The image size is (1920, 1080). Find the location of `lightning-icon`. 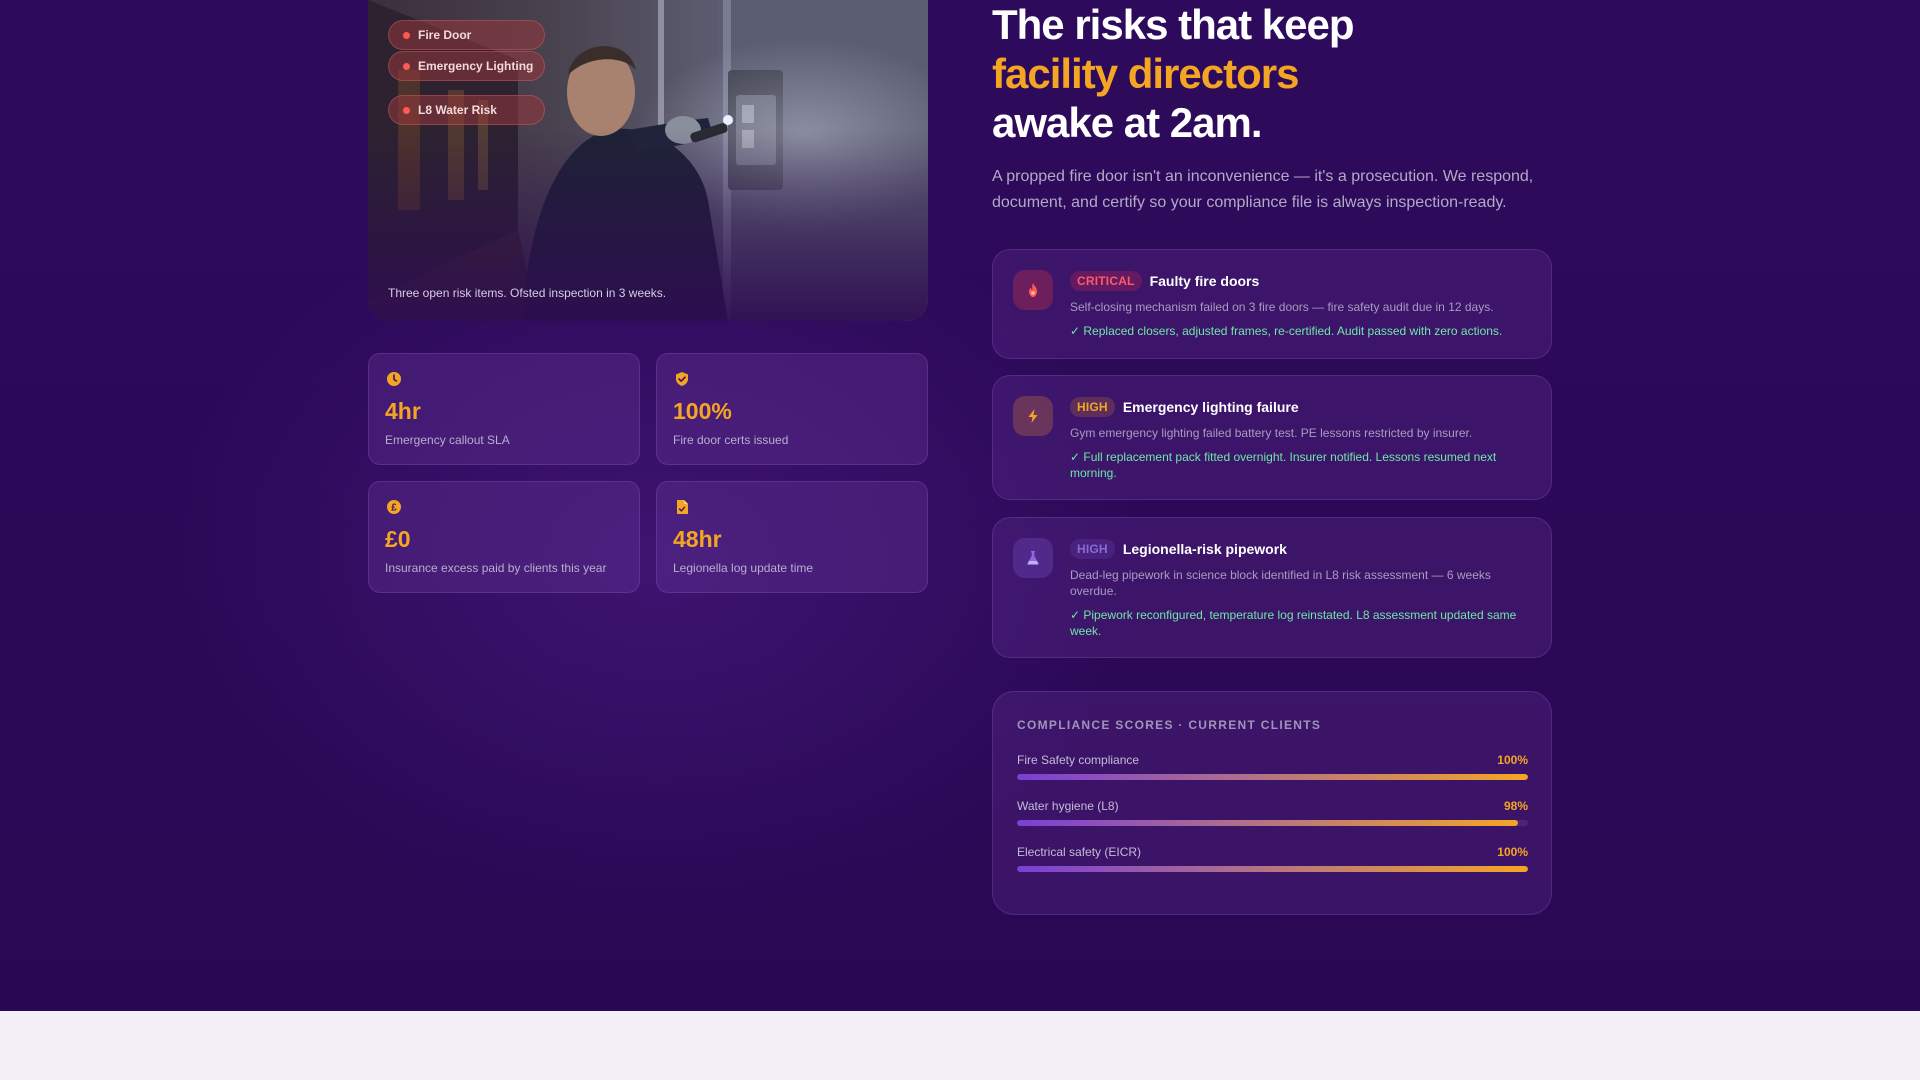

lightning-icon is located at coordinates (1033, 416).